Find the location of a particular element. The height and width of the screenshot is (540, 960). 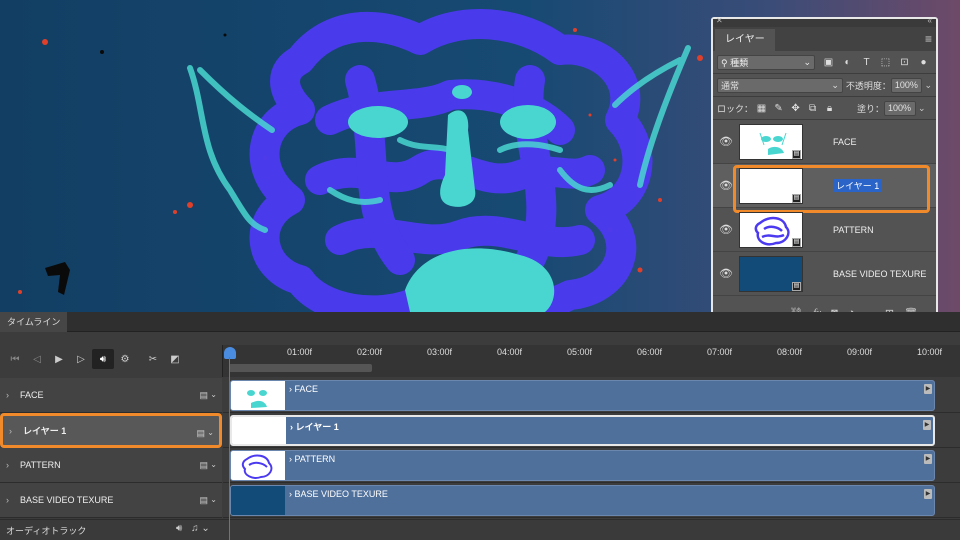

clip-layer1: › レイヤー 1 ▶ is located at coordinates (582, 430).